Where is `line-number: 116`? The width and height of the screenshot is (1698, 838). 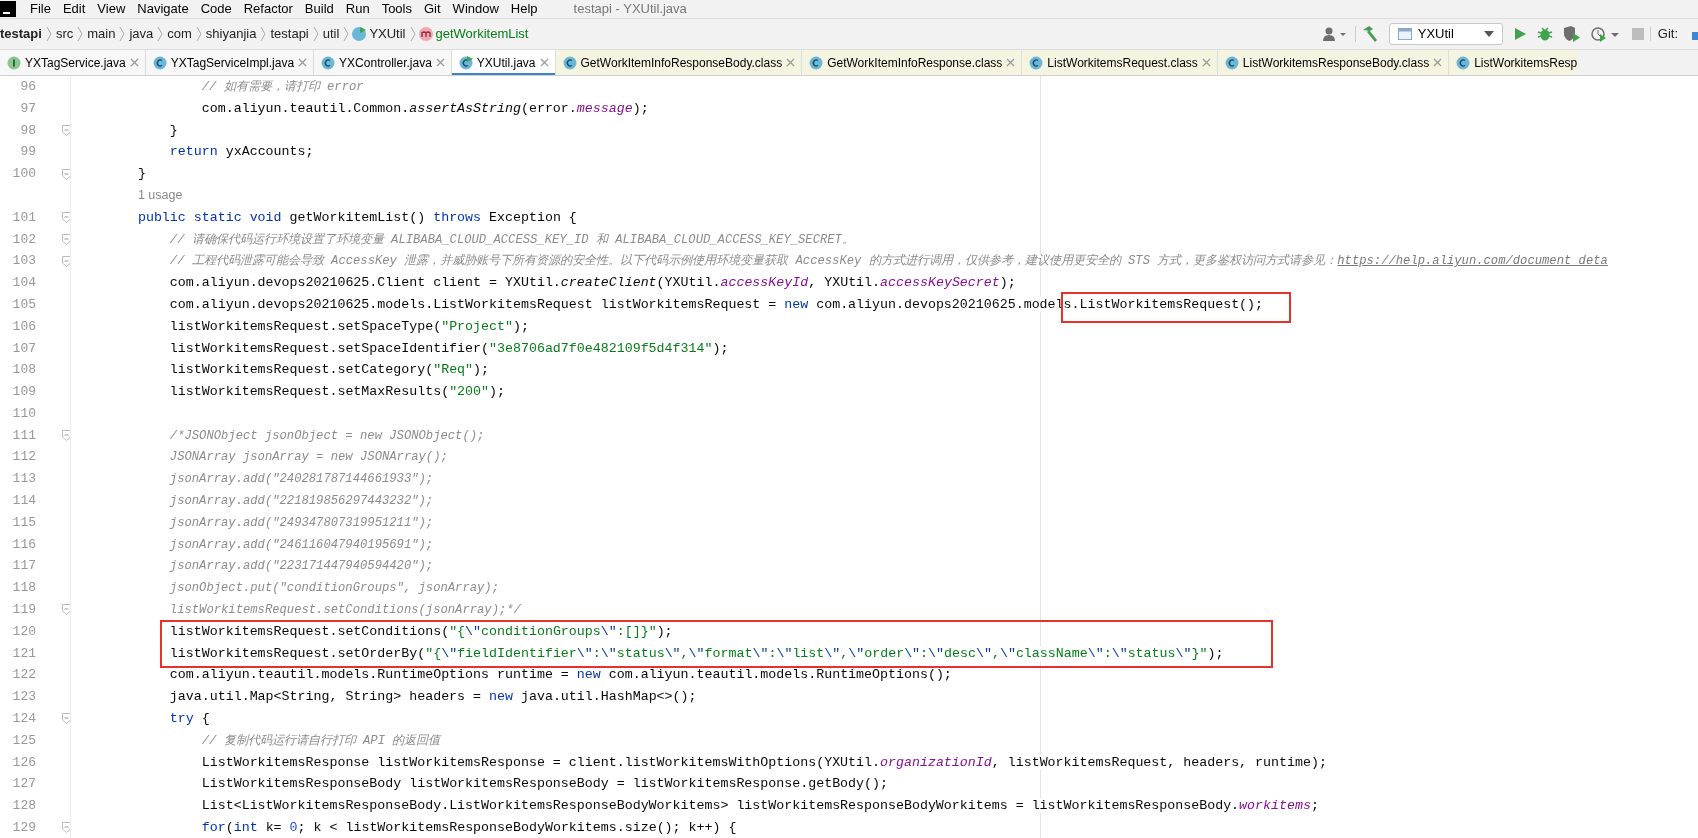
line-number: 116 is located at coordinates (23, 544).